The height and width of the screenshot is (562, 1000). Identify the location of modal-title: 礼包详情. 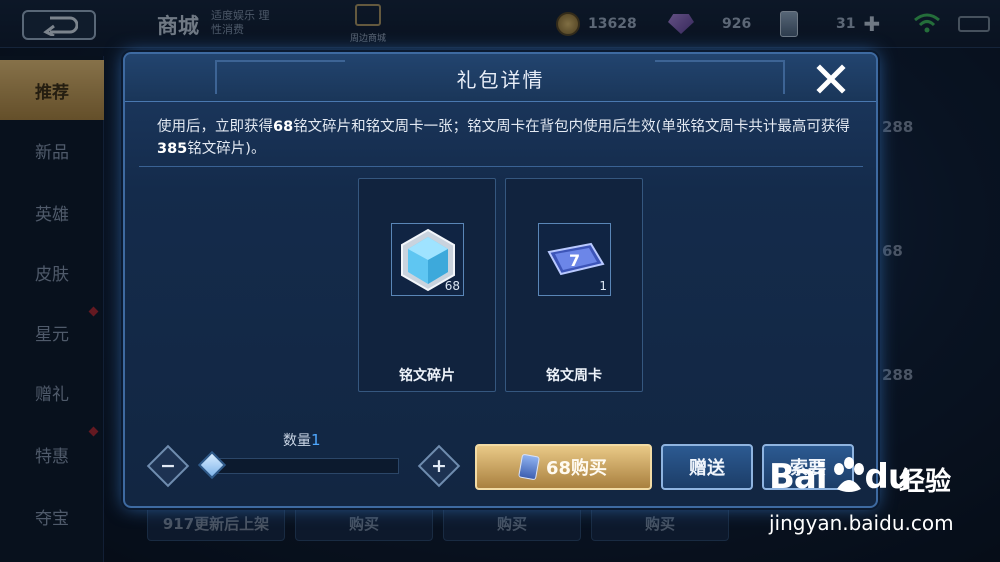
(500, 80).